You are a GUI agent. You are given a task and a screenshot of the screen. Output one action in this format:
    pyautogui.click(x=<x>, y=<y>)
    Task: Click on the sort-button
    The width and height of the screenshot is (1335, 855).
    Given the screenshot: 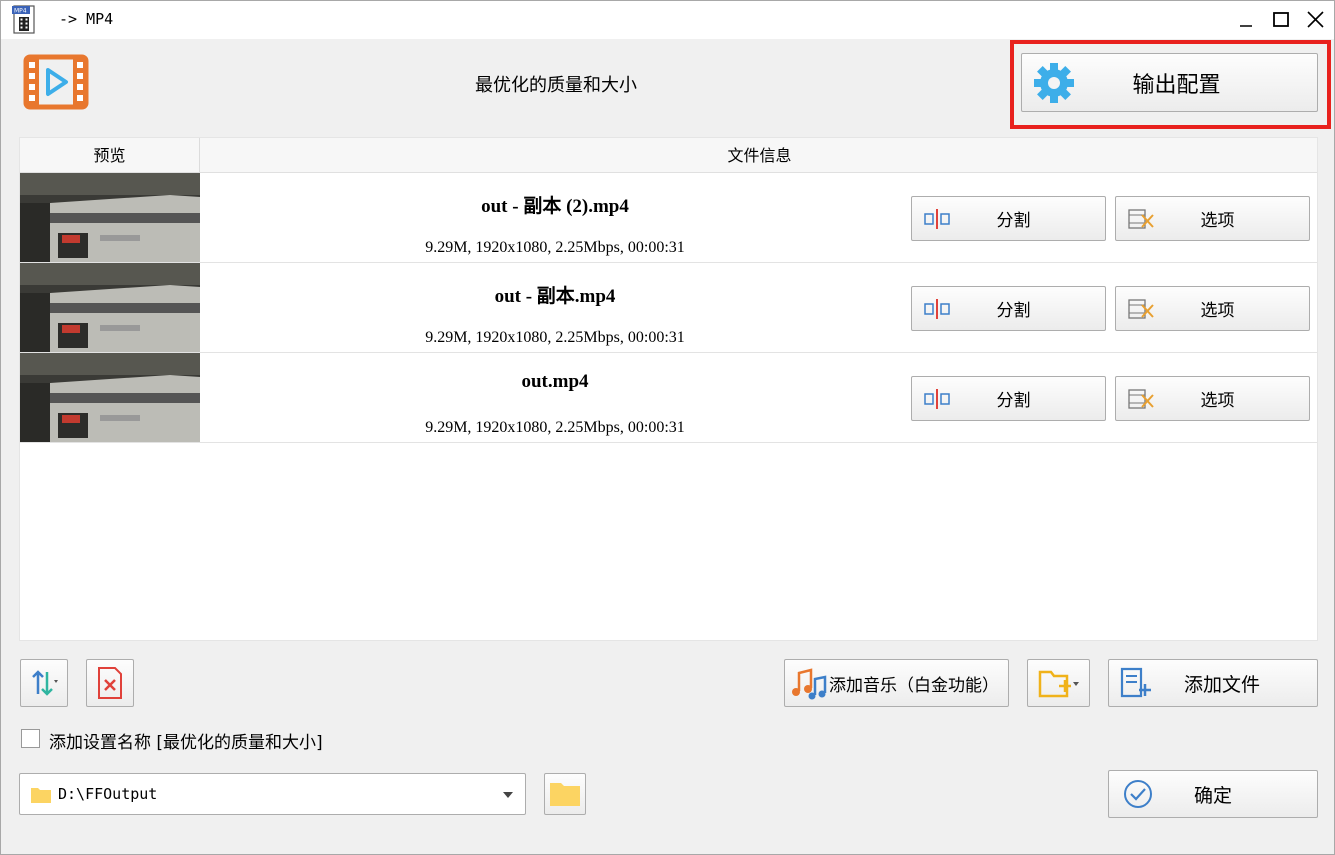 What is the action you would take?
    pyautogui.click(x=44, y=683)
    